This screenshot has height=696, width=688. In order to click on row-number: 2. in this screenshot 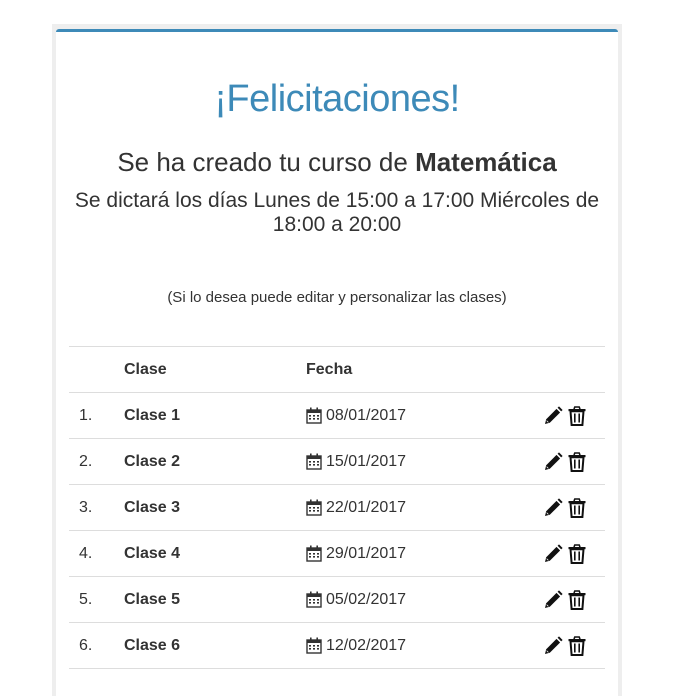, I will do `click(86, 461)`.